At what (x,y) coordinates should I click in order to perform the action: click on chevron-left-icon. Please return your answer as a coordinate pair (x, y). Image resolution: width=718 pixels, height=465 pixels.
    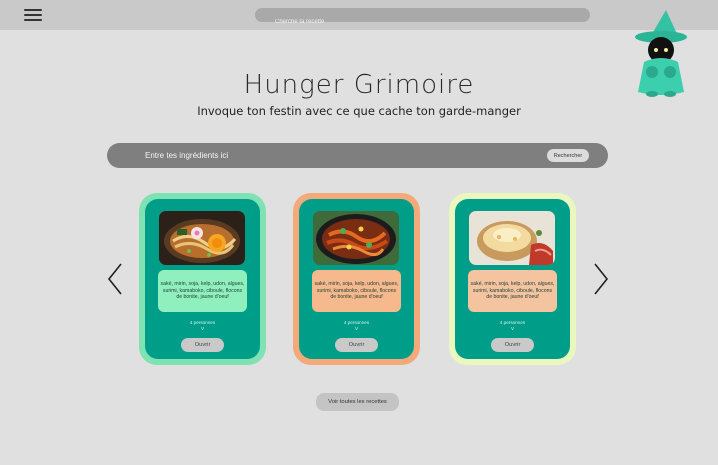
    Looking at the image, I should click on (115, 279).